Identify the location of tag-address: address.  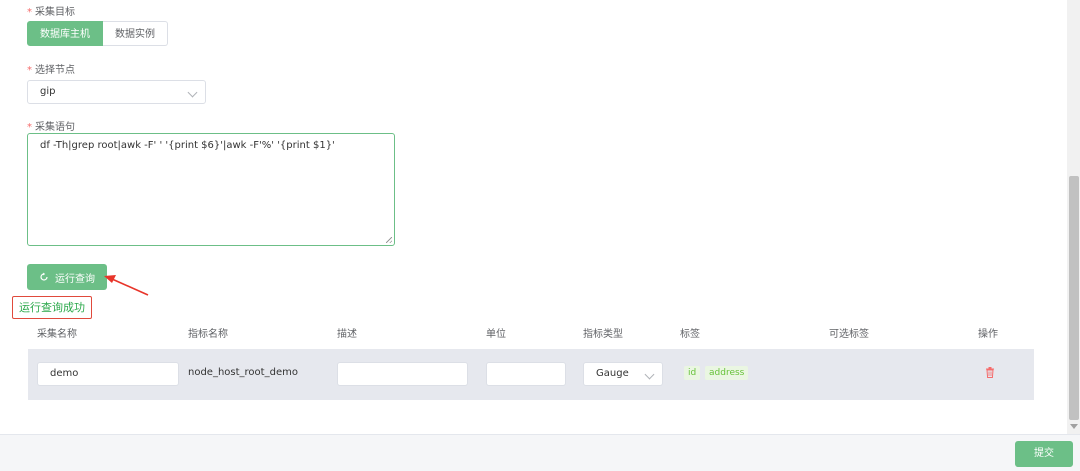
(727, 373).